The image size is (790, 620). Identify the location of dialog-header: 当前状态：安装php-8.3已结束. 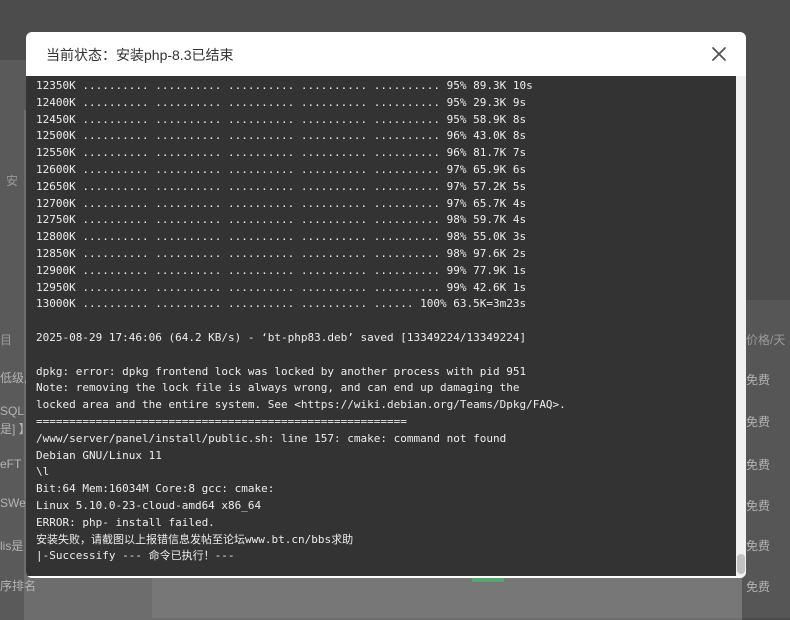
(386, 54).